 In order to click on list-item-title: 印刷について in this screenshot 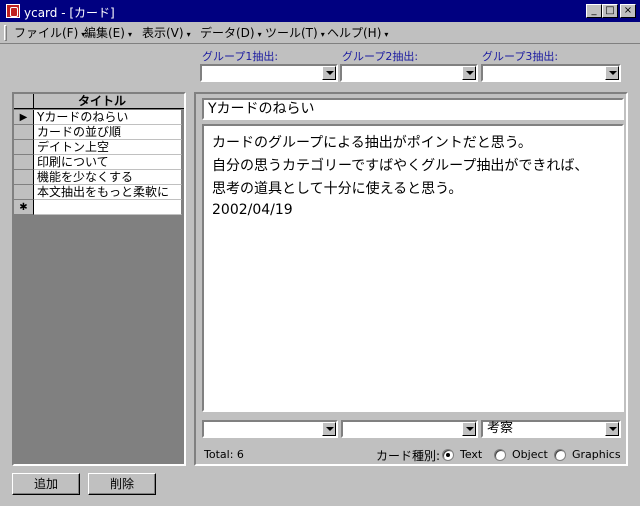, I will do `click(108, 162)`.